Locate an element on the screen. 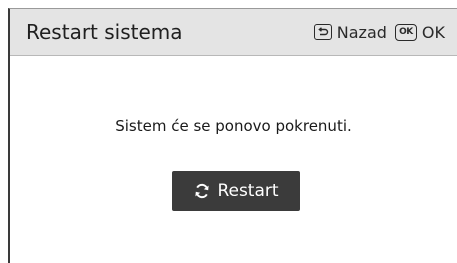 This screenshot has height=263, width=457. back-hint: Nazad is located at coordinates (350, 32).